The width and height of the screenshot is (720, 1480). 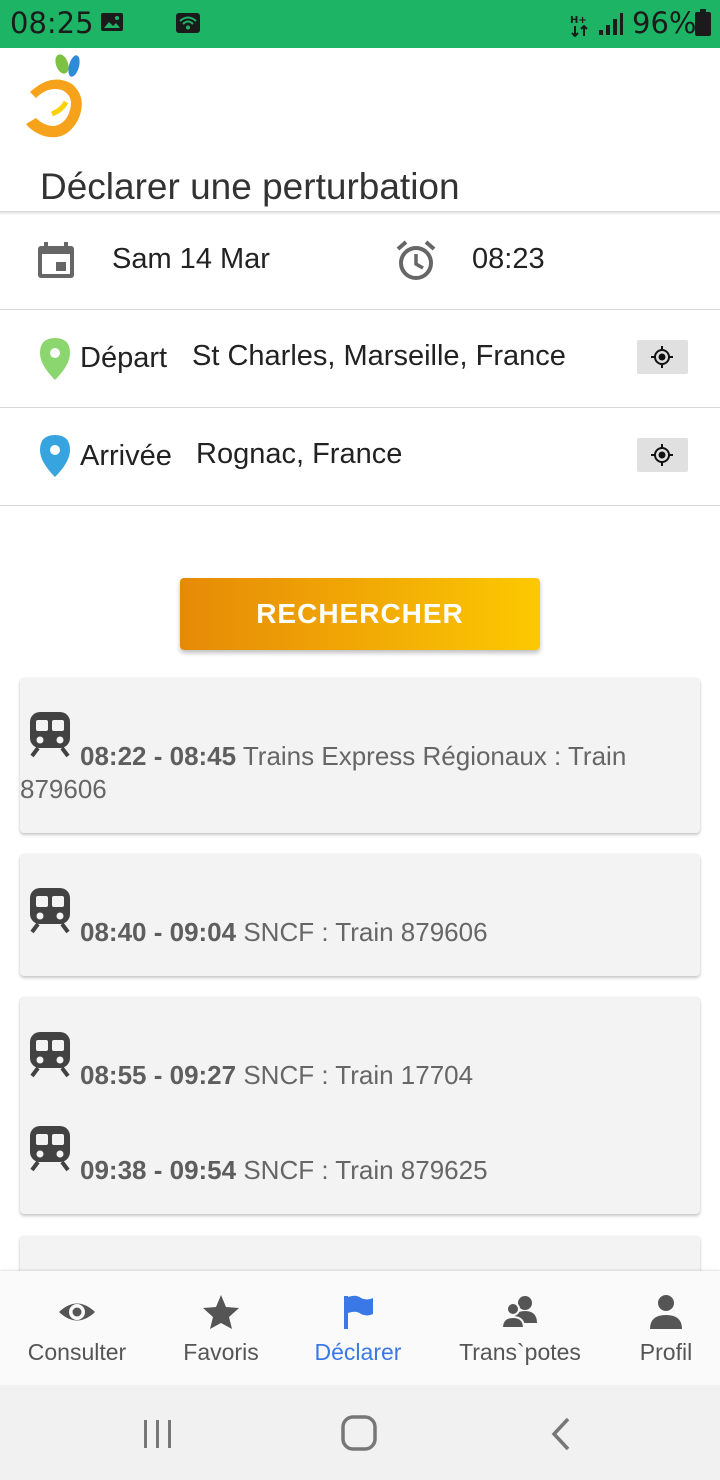 I want to click on nav-favoris: Favoris, so click(x=221, y=1328).